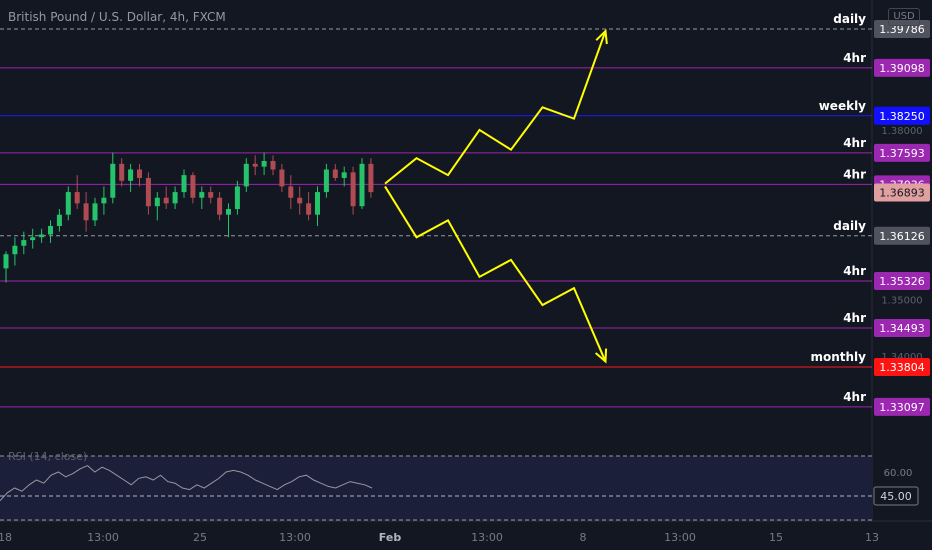  What do you see at coordinates (849, 19) in the screenshot?
I see `level-label-0: daily` at bounding box center [849, 19].